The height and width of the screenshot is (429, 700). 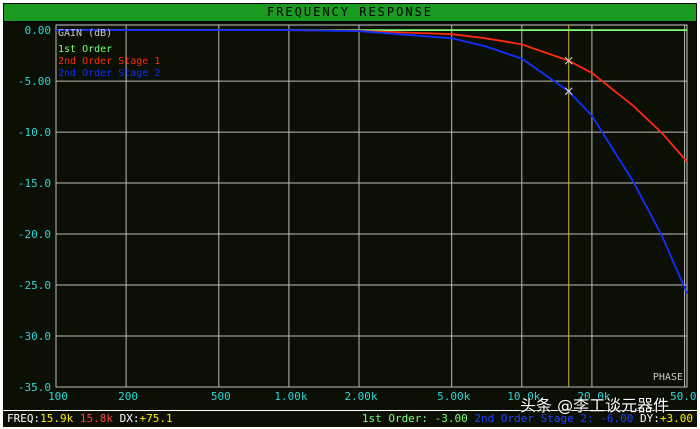 I want to click on watermark: 头条 @李工谈元器件, so click(x=595, y=405).